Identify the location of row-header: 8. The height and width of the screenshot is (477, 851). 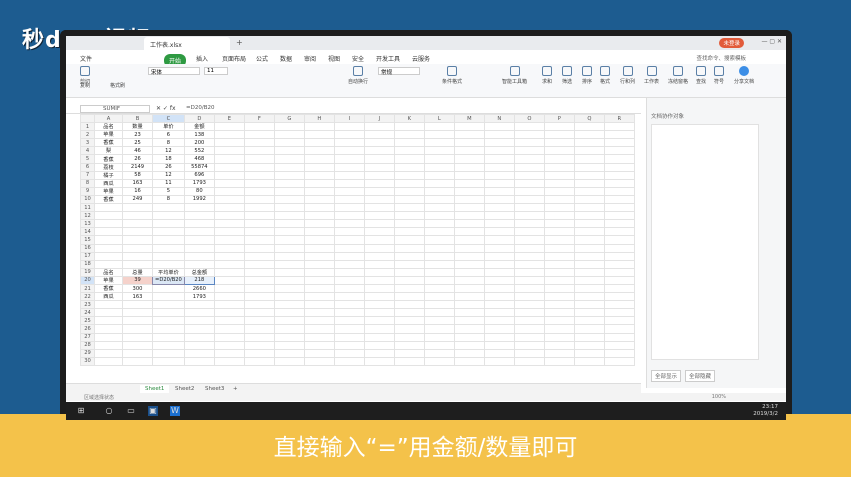
(87, 183).